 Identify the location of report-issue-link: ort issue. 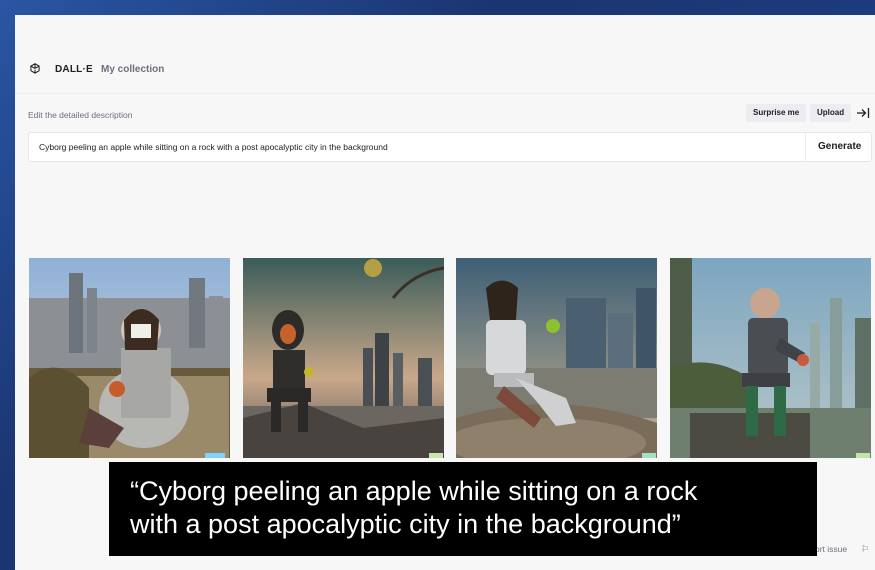
(831, 549).